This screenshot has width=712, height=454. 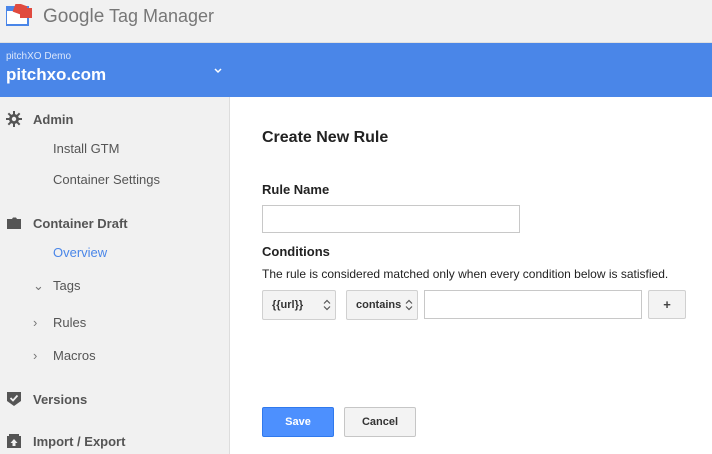 I want to click on sidebar-item-container-settings: Container Settings, so click(x=106, y=179).